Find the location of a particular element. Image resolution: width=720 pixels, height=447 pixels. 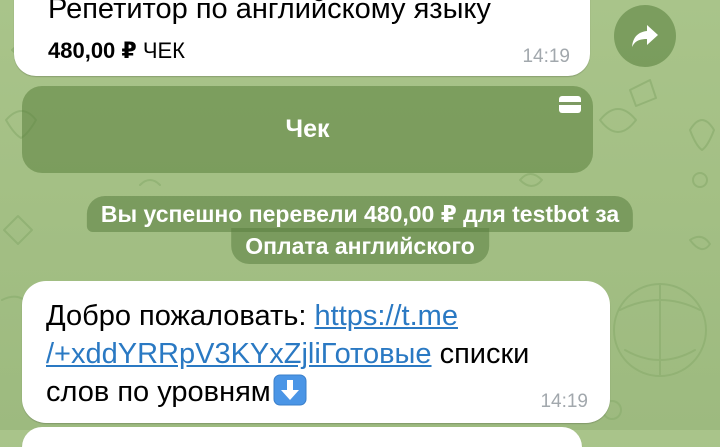

share-forward-icon is located at coordinates (645, 36).